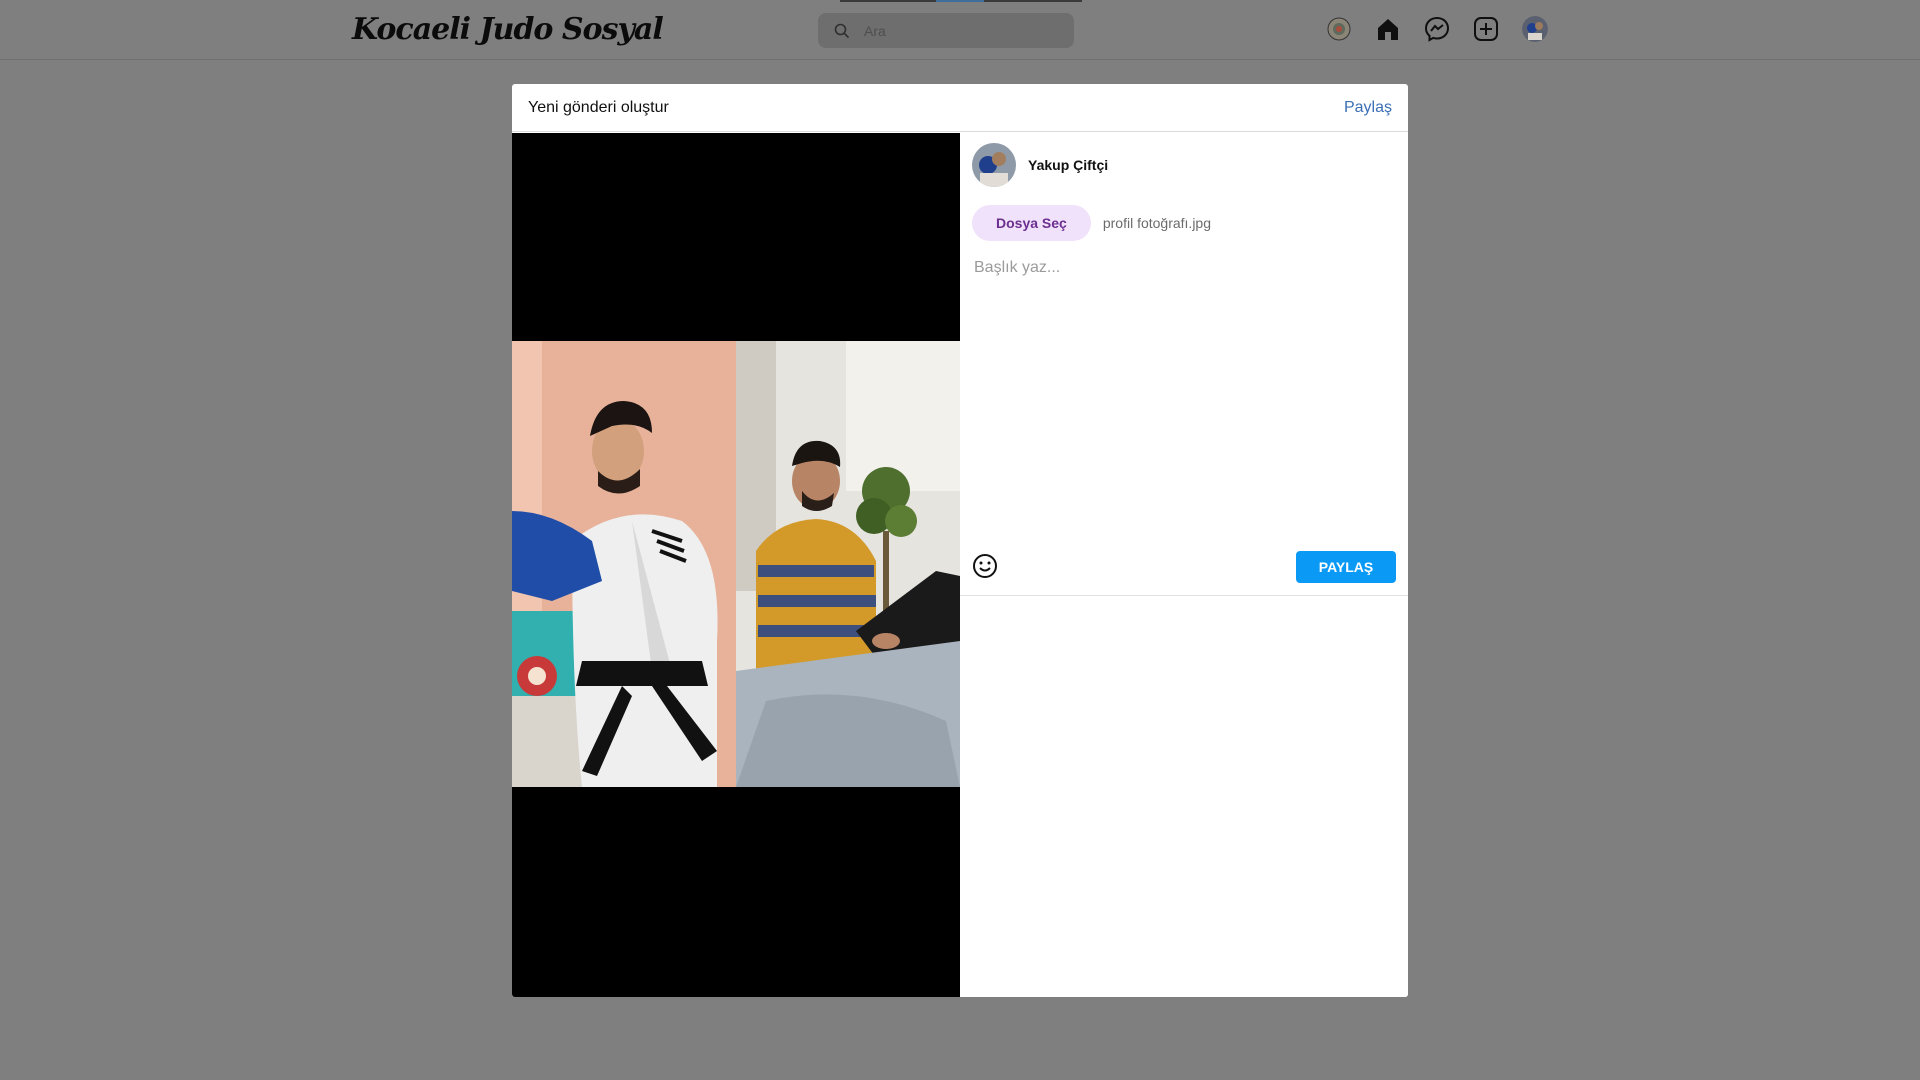  Describe the element at coordinates (1486, 29) in the screenshot. I see `create-post-icon` at that location.